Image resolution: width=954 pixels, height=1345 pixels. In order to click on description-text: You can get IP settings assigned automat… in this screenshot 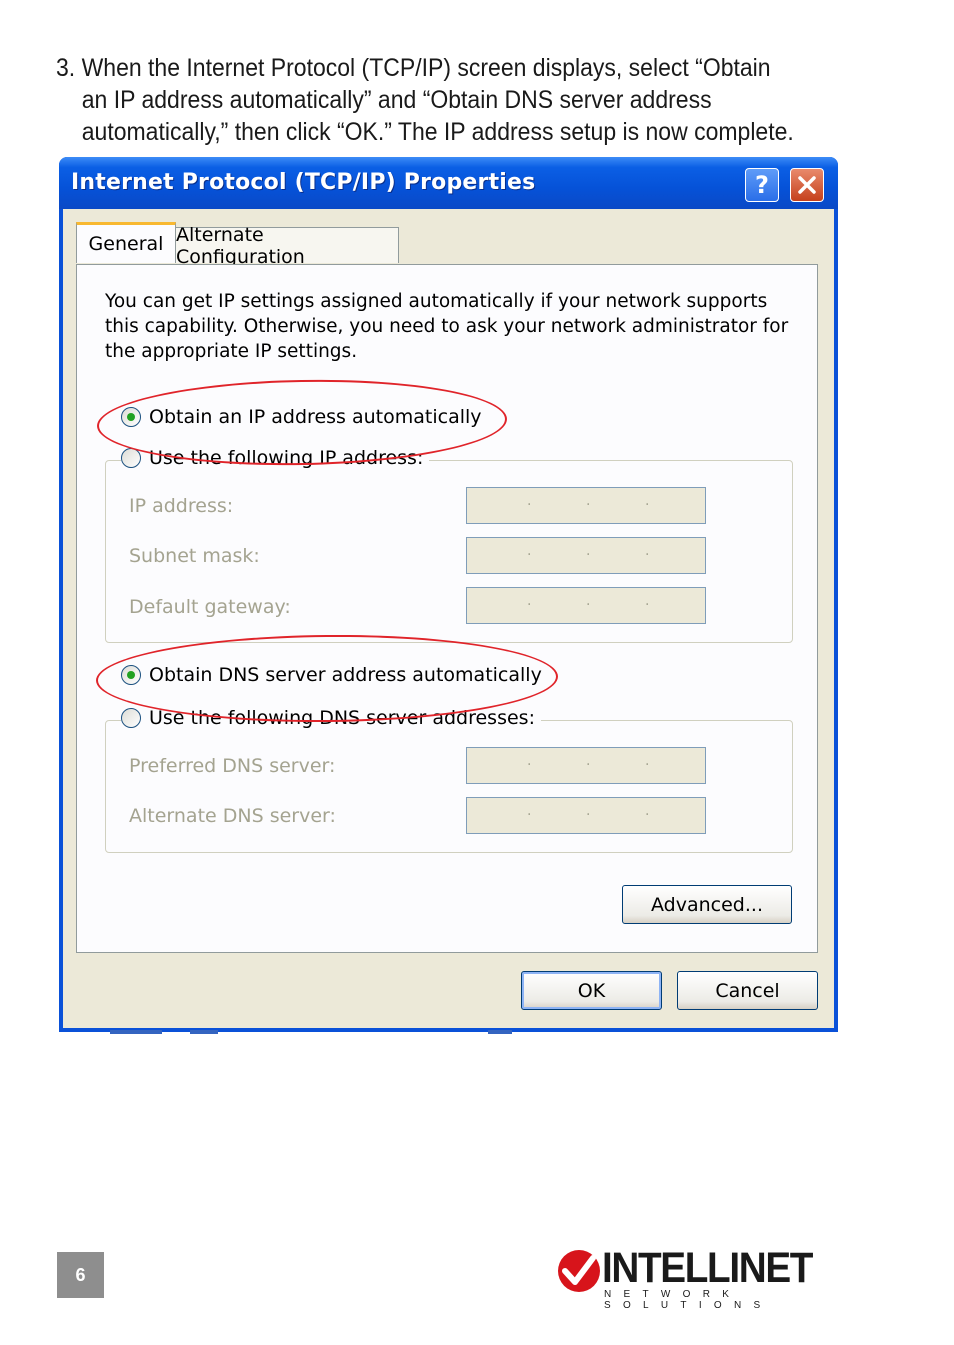, I will do `click(450, 326)`.